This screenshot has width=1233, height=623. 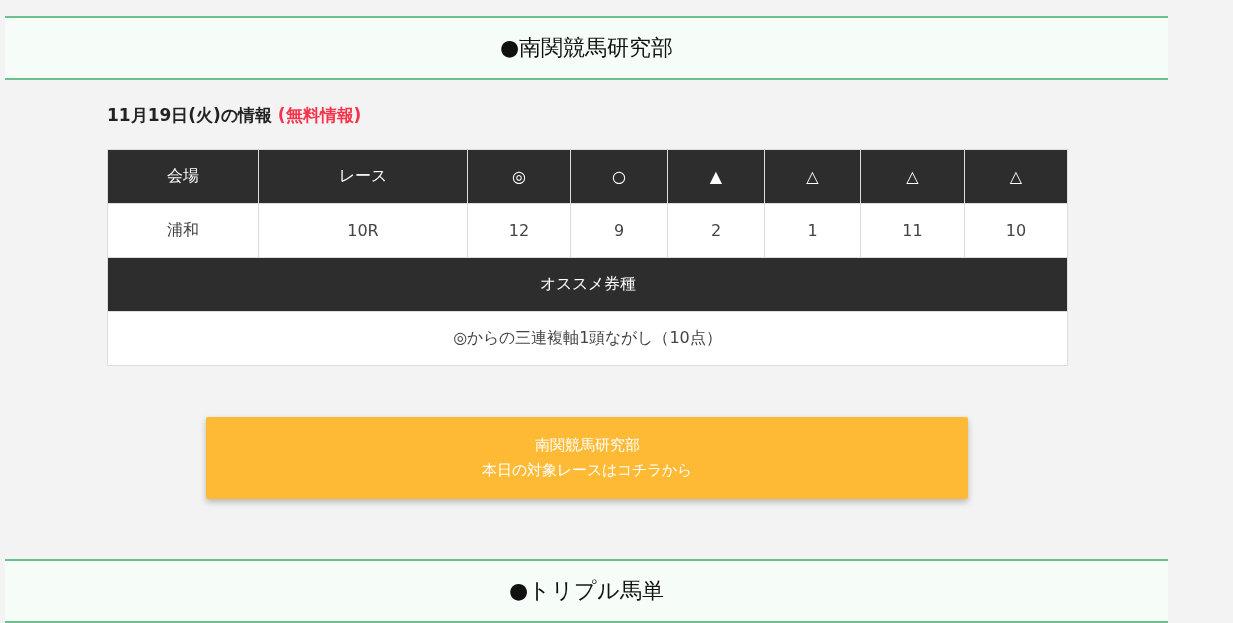 What do you see at coordinates (587, 458) in the screenshot?
I see `race-link-button: 南関競馬研究部 本日の対象レースはコチラから` at bounding box center [587, 458].